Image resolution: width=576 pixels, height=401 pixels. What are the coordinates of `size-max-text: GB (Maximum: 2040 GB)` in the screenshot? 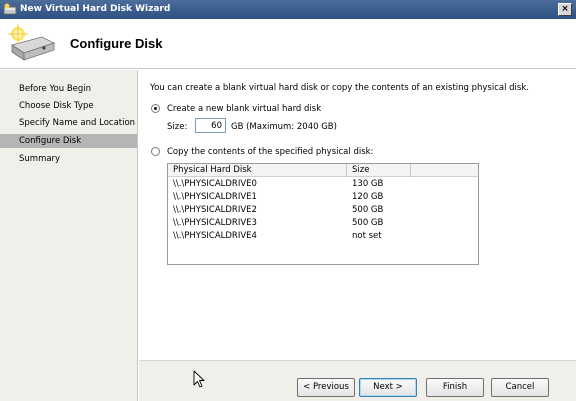 It's located at (284, 127).